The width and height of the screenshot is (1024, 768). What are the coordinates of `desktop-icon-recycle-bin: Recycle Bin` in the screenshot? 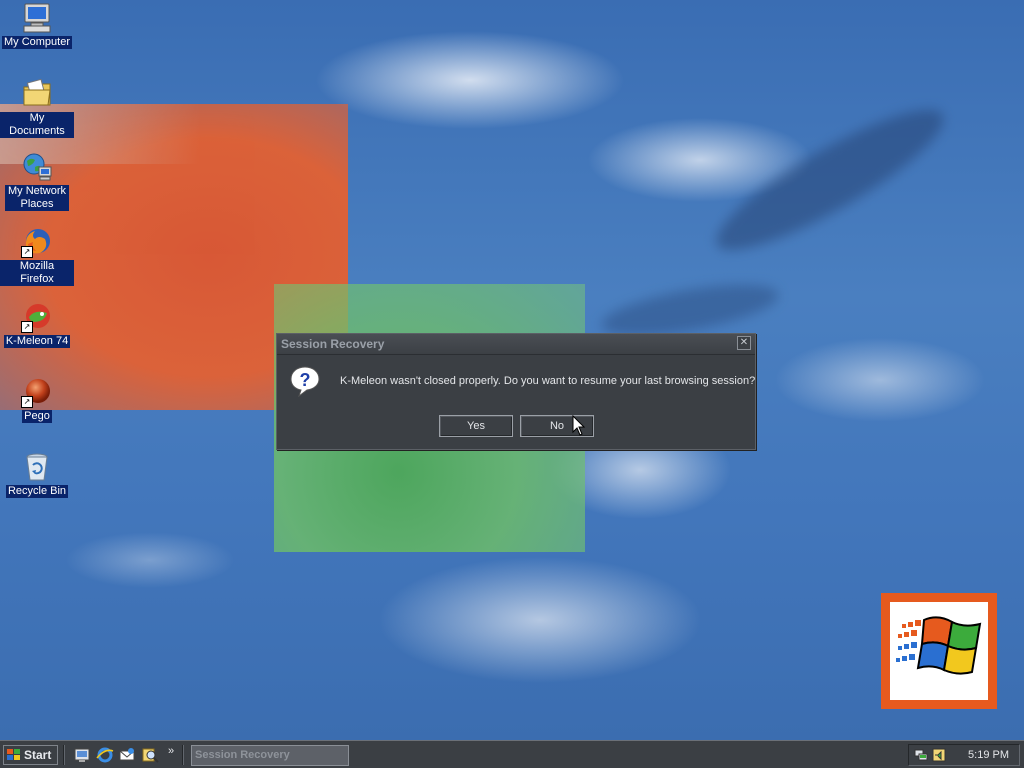 It's located at (37, 474).